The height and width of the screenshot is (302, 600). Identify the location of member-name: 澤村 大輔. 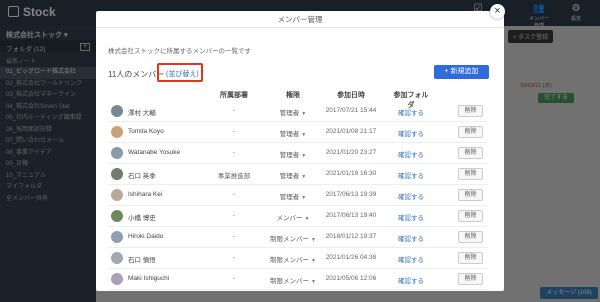
(142, 113).